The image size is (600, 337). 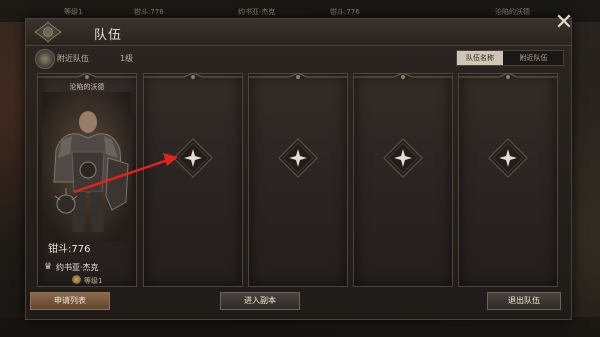 I want to click on member-slot-1: 沦陷的沃德 钳斗:776 ♛ 约书亚·杰克 等级1, so click(x=87, y=180).